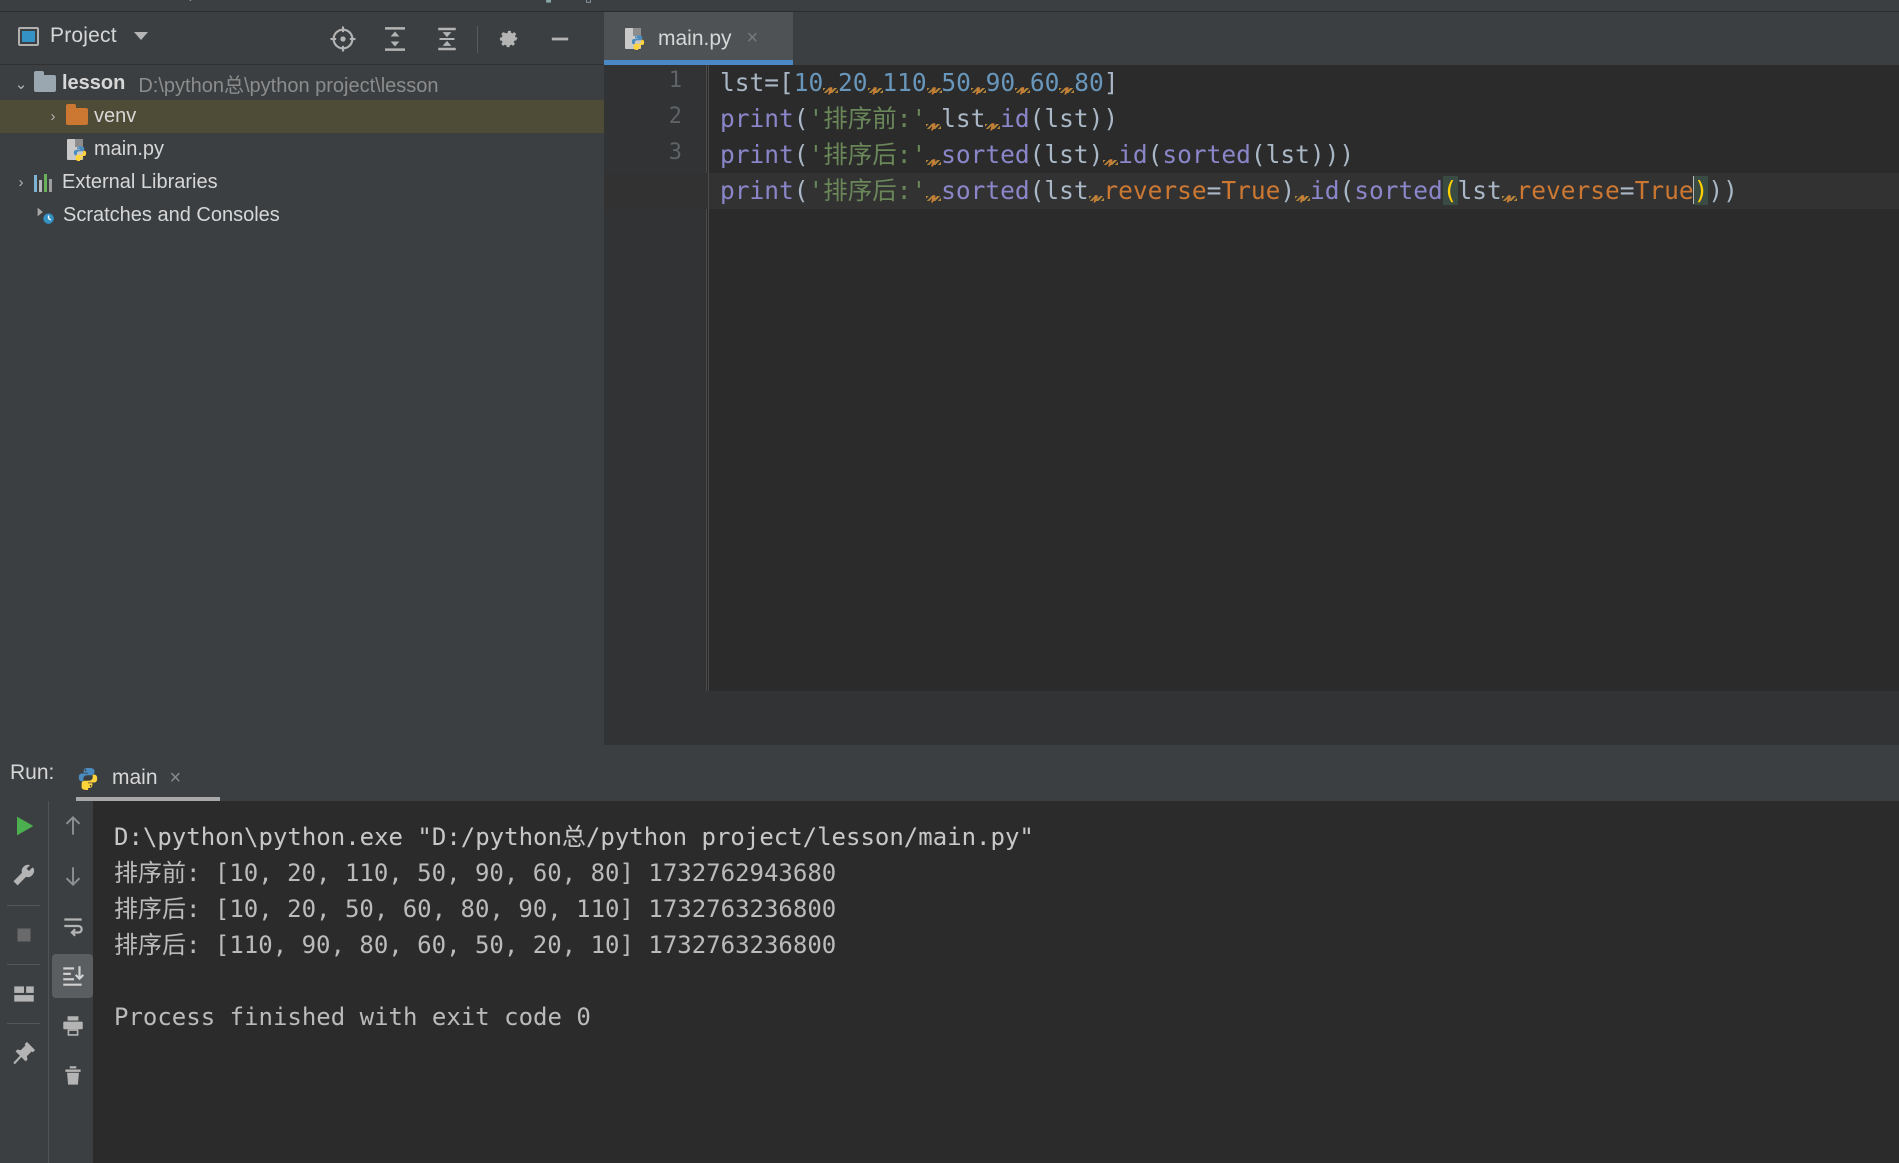 Image resolution: width=1899 pixels, height=1163 pixels. What do you see at coordinates (288, 86) in the screenshot?
I see `tree-item-path: D:\python总\python project\lesson` at bounding box center [288, 86].